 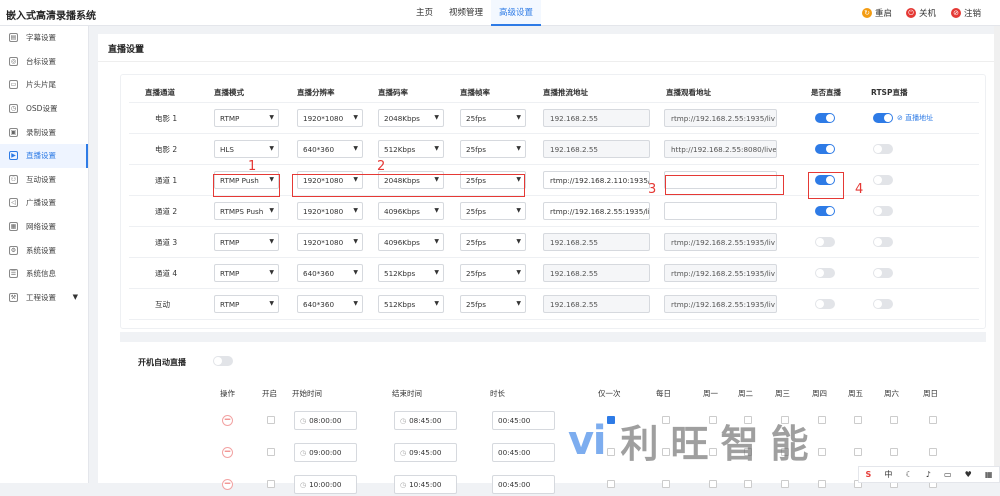 What do you see at coordinates (611, 484) in the screenshot?
I see `once-checkbox` at bounding box center [611, 484].